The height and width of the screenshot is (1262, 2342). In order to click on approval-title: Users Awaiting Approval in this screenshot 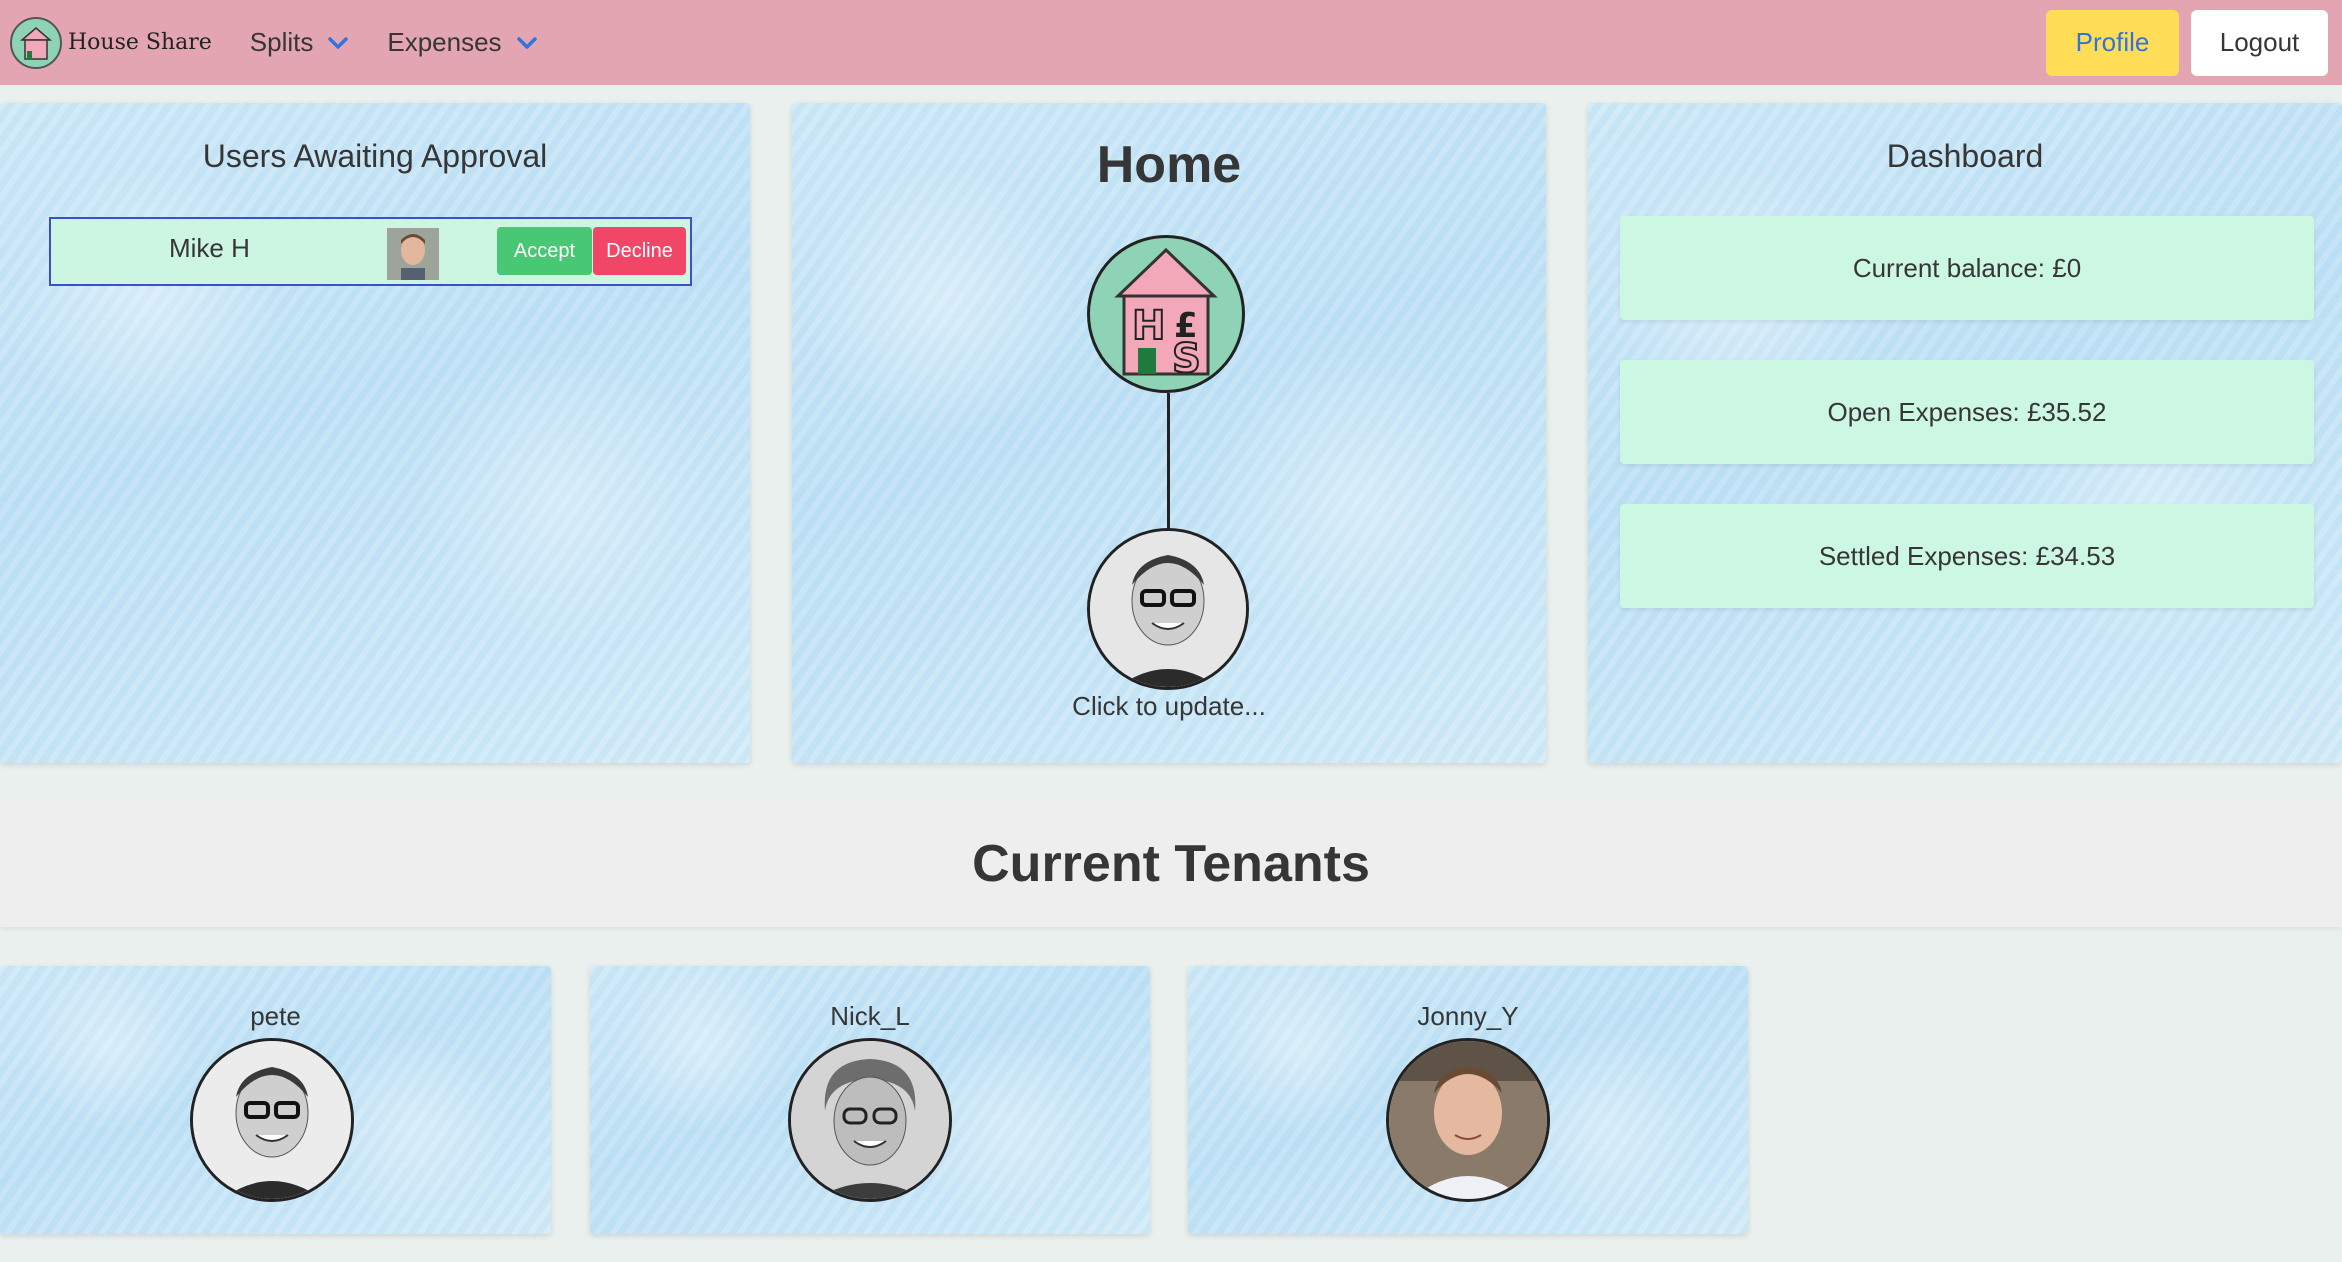, I will do `click(375, 156)`.